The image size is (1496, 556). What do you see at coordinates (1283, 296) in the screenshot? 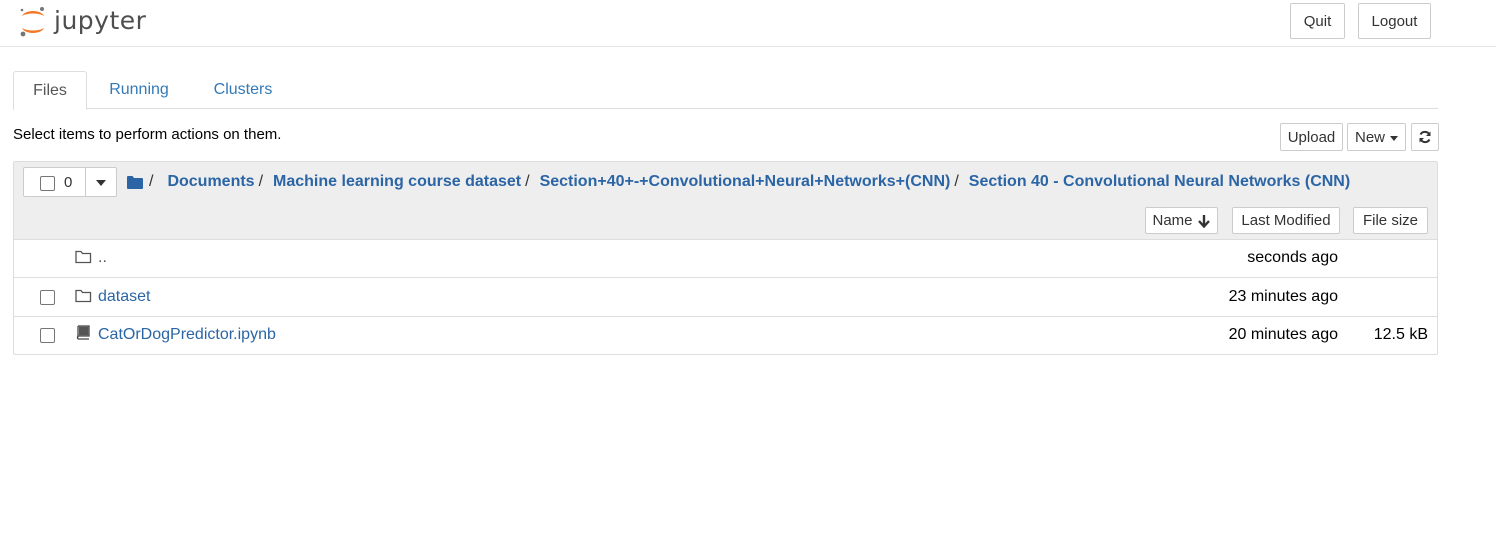
I see `file-modified: 23 minutes ago` at bounding box center [1283, 296].